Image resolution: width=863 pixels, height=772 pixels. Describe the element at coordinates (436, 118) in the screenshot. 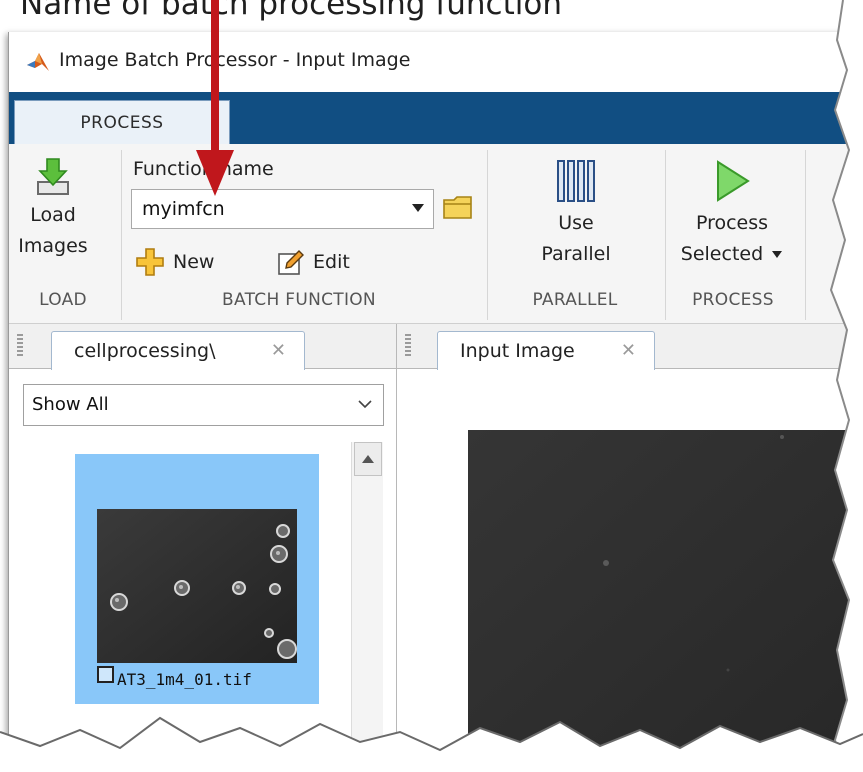

I see `ribbon-tab-strip: PROCESS` at that location.